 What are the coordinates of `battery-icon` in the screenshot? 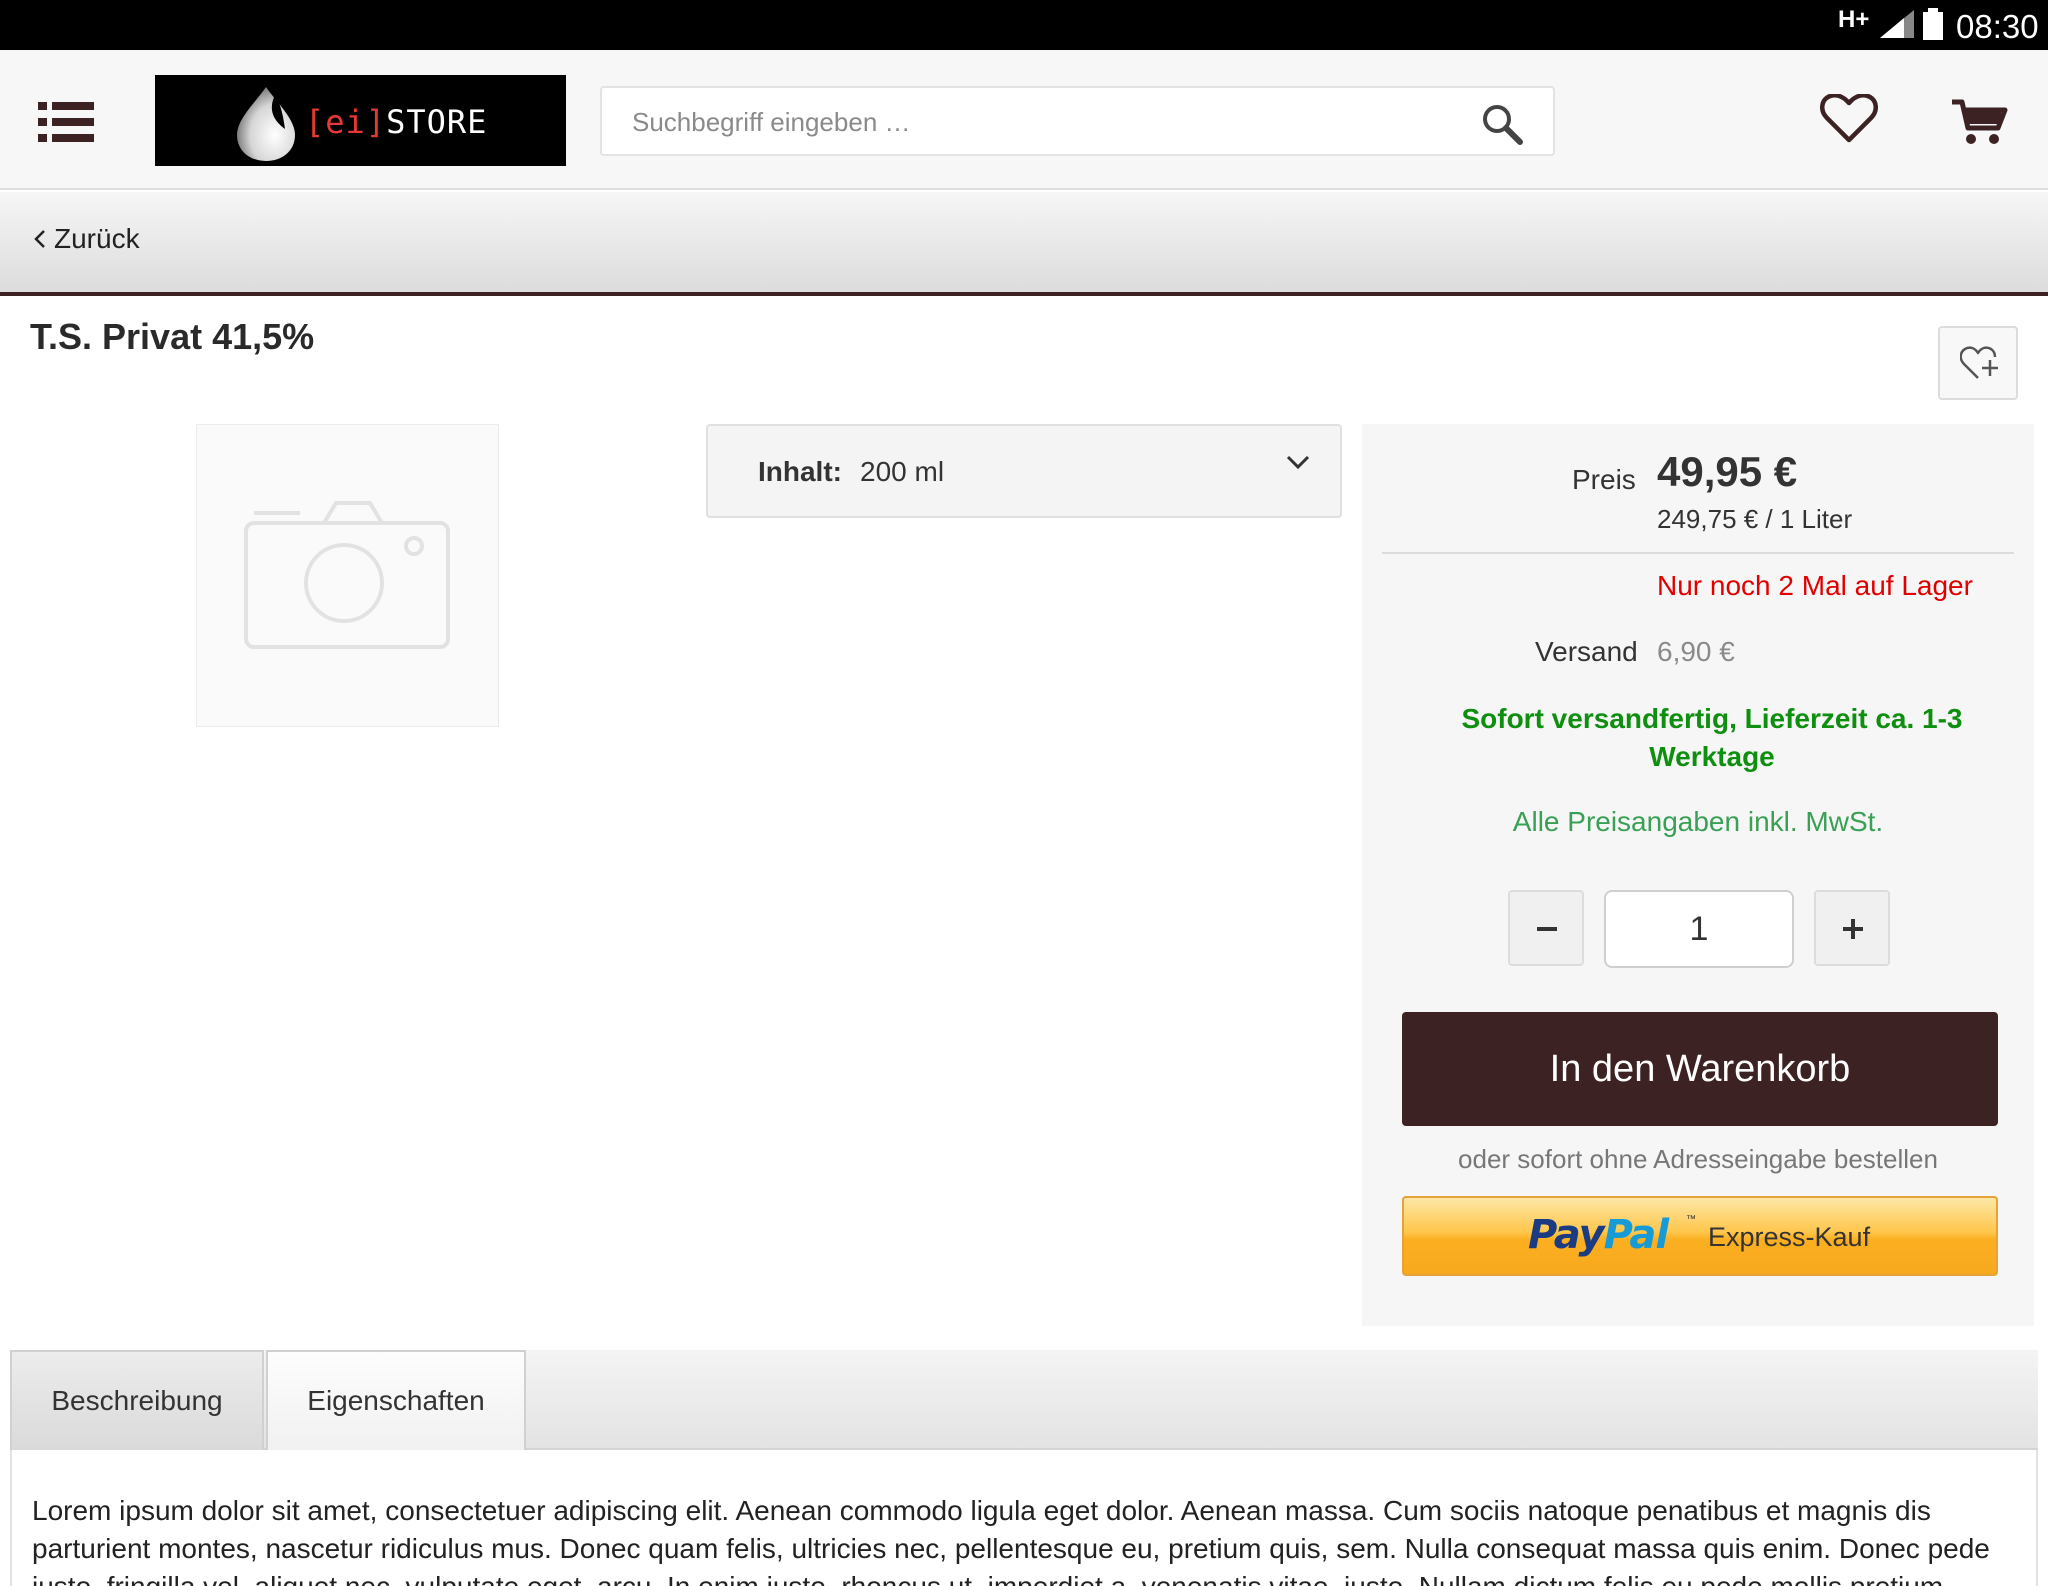 It's located at (1933, 24).